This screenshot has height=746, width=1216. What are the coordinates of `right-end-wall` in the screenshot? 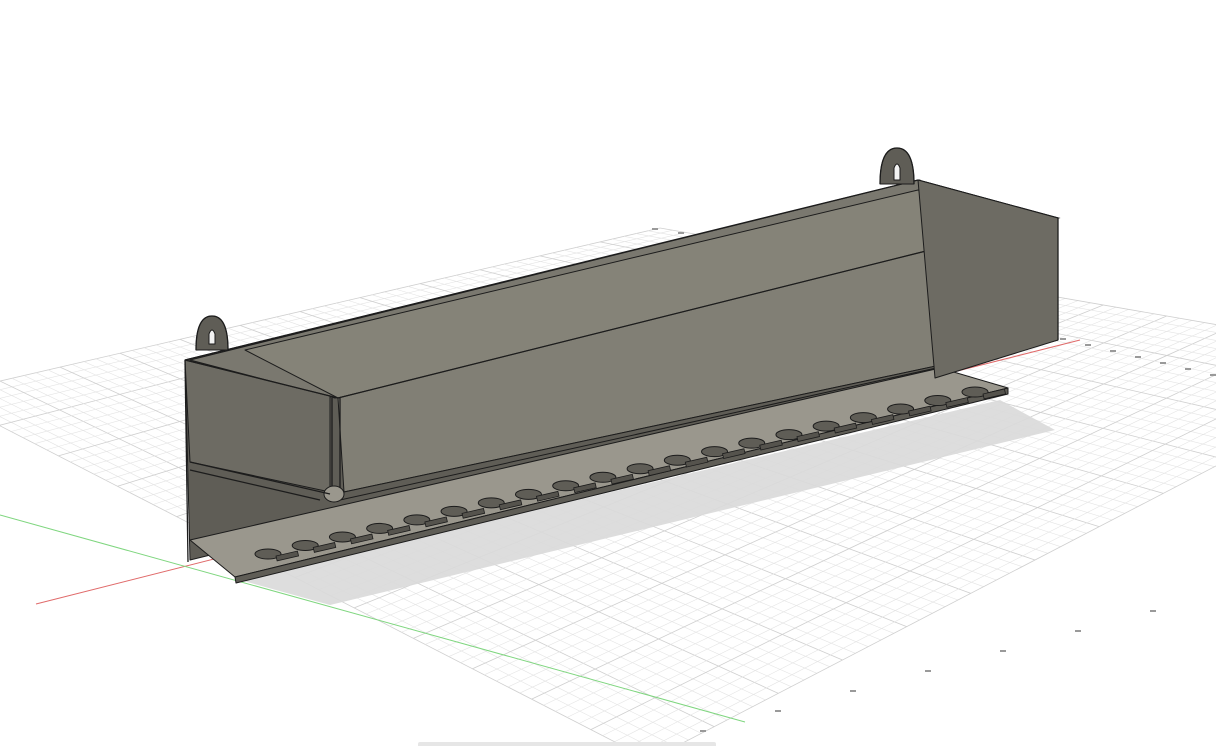 It's located at (988, 279).